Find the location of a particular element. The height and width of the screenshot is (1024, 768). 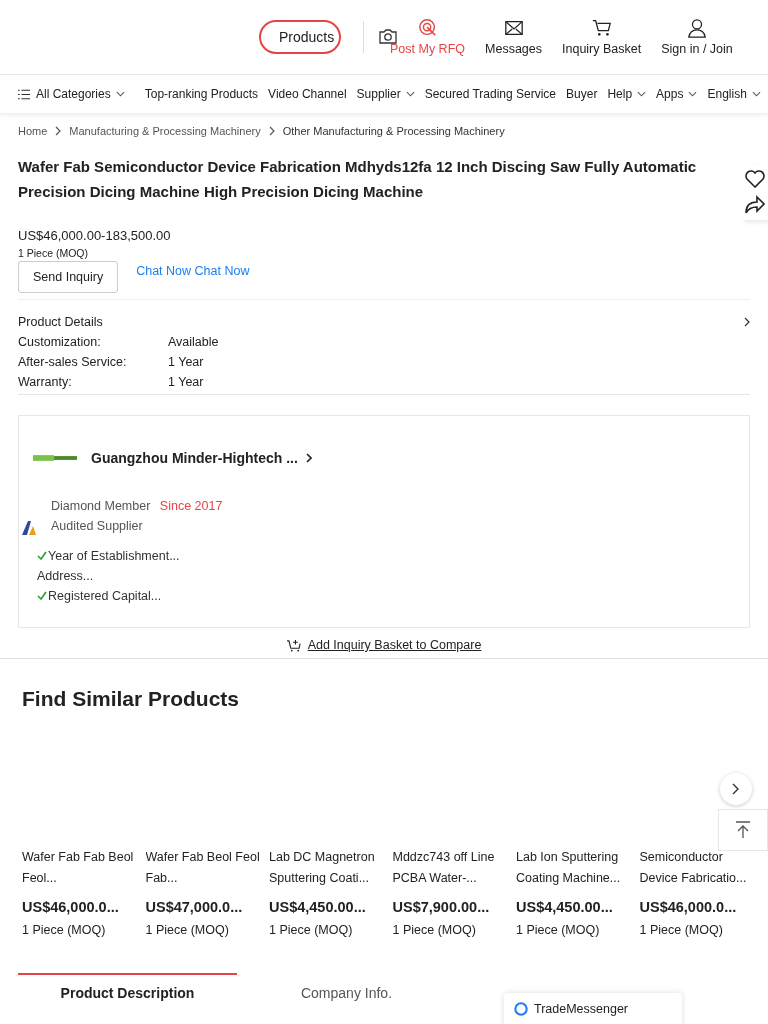

user-icon is located at coordinates (697, 28).